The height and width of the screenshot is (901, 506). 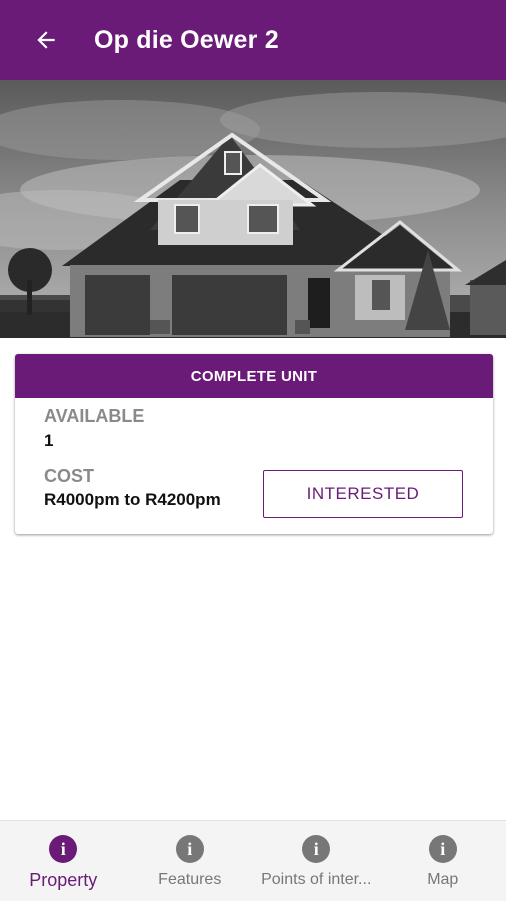 What do you see at coordinates (132, 500) in the screenshot?
I see `cost-value: R4000pm to R4200pm` at bounding box center [132, 500].